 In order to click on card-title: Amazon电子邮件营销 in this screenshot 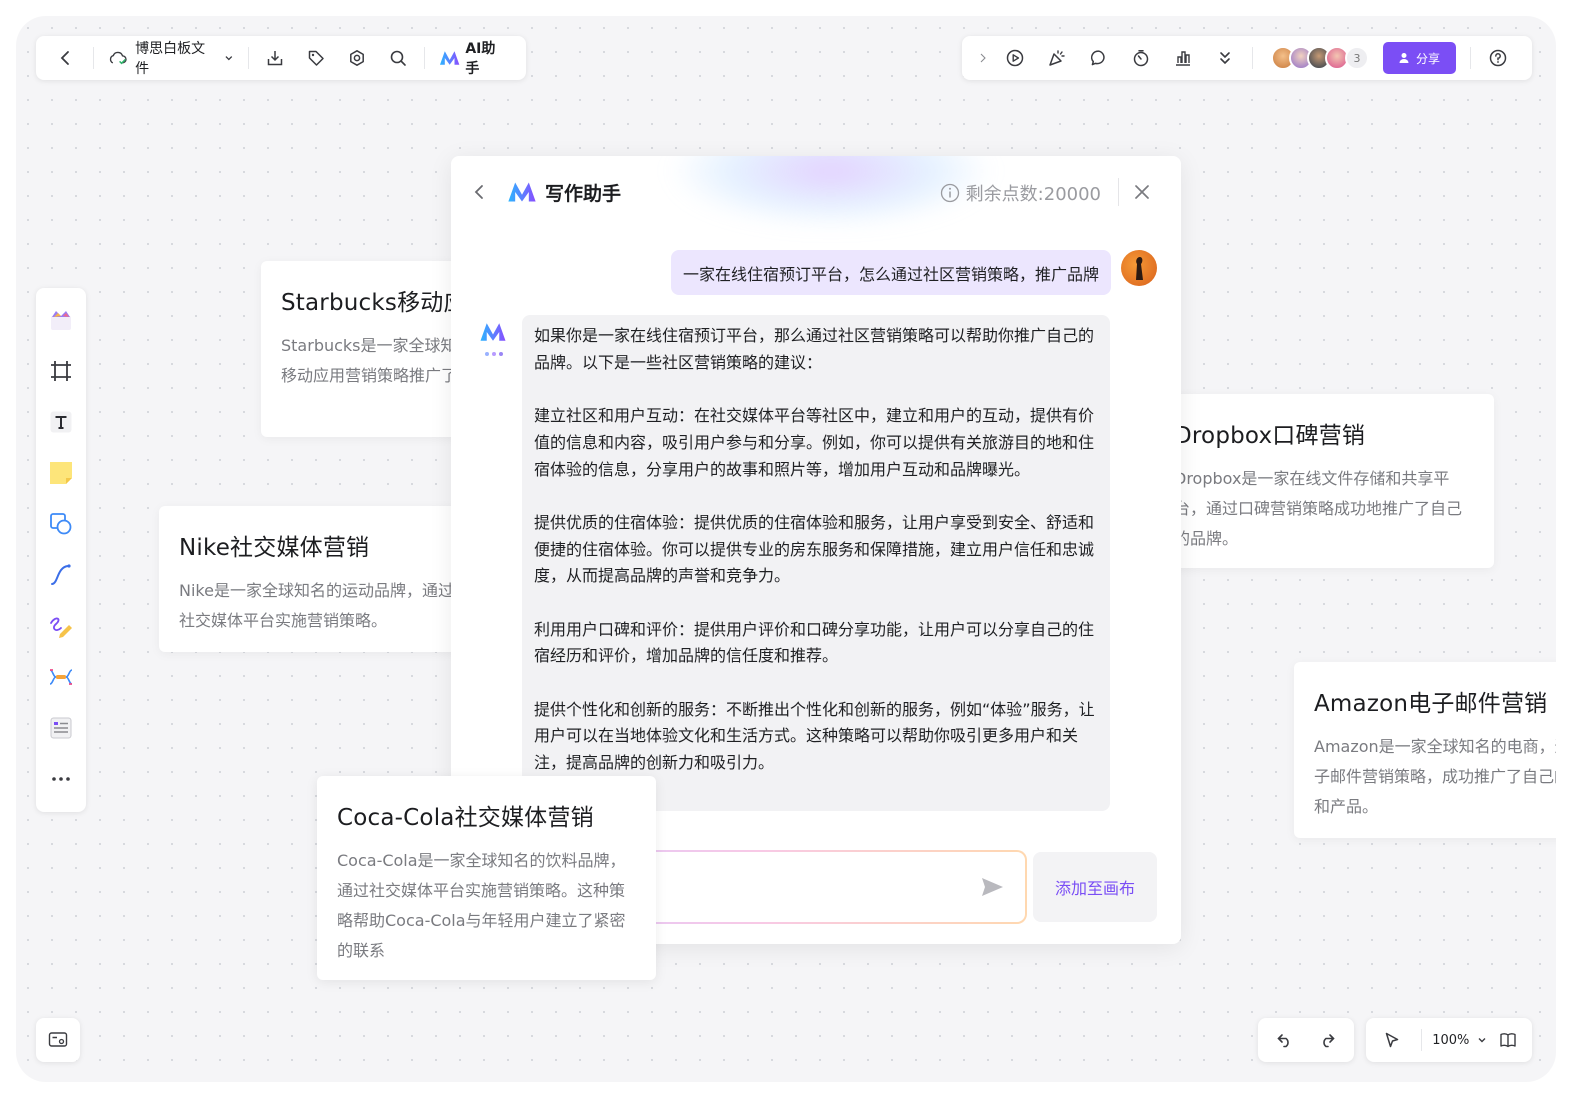, I will do `click(1431, 704)`.